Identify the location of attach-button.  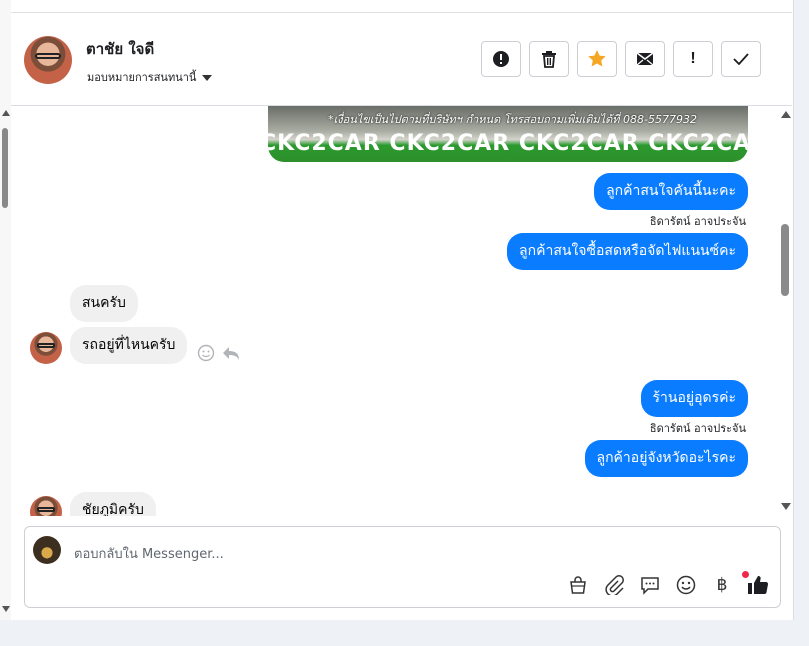
(614, 585).